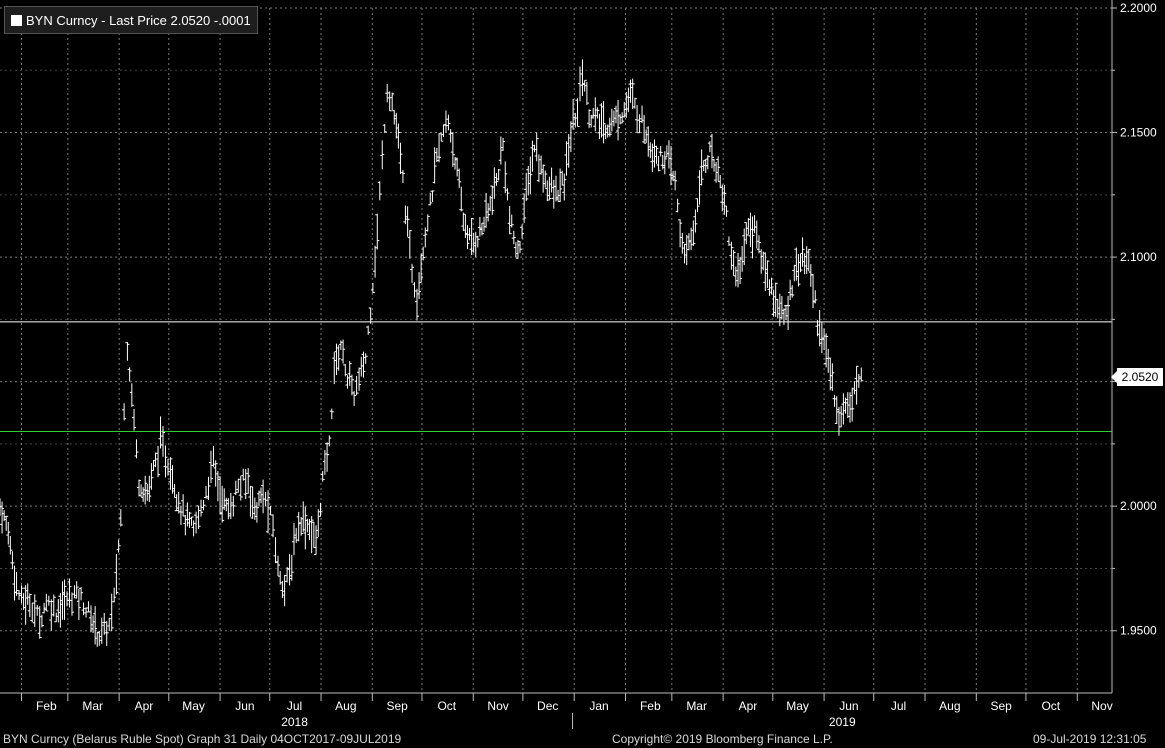 The height and width of the screenshot is (748, 1165). I want to click on y-tick-label: 2.0000, so click(1138, 506).